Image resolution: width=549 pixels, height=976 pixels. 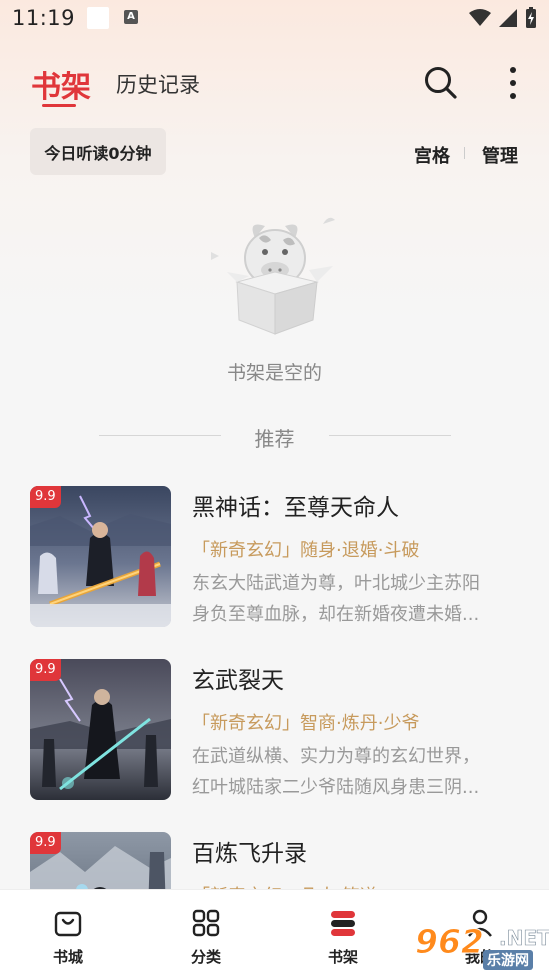 What do you see at coordinates (274, 85) in the screenshot?
I see `header: 书架 历史记录` at bounding box center [274, 85].